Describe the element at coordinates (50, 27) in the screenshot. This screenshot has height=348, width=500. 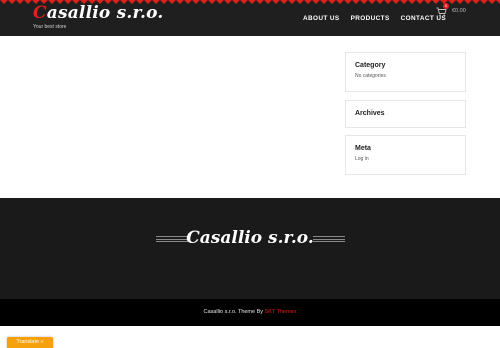
I see `site-tagline: Your best store` at that location.